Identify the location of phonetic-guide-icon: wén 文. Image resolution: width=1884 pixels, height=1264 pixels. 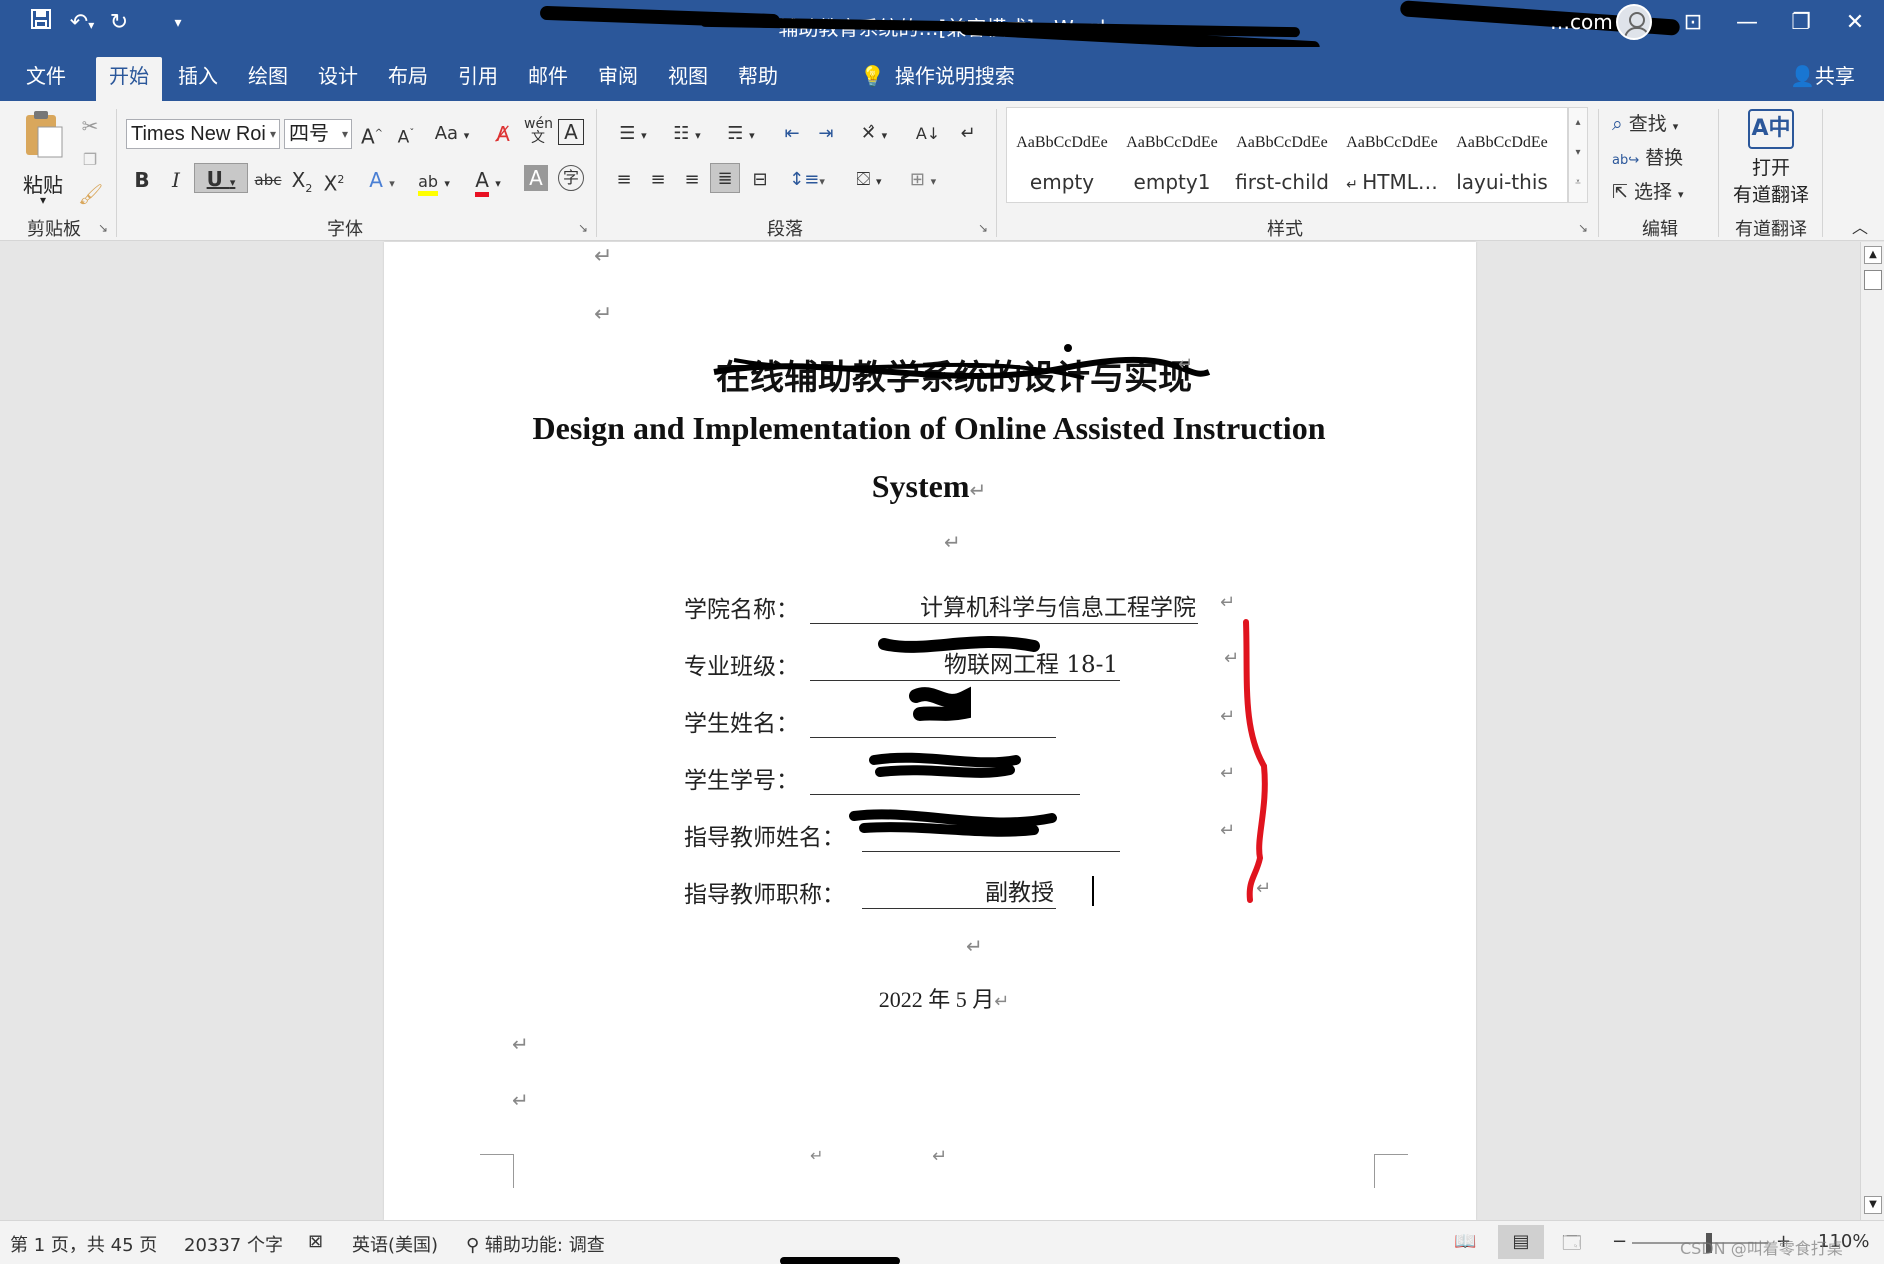
(538, 132).